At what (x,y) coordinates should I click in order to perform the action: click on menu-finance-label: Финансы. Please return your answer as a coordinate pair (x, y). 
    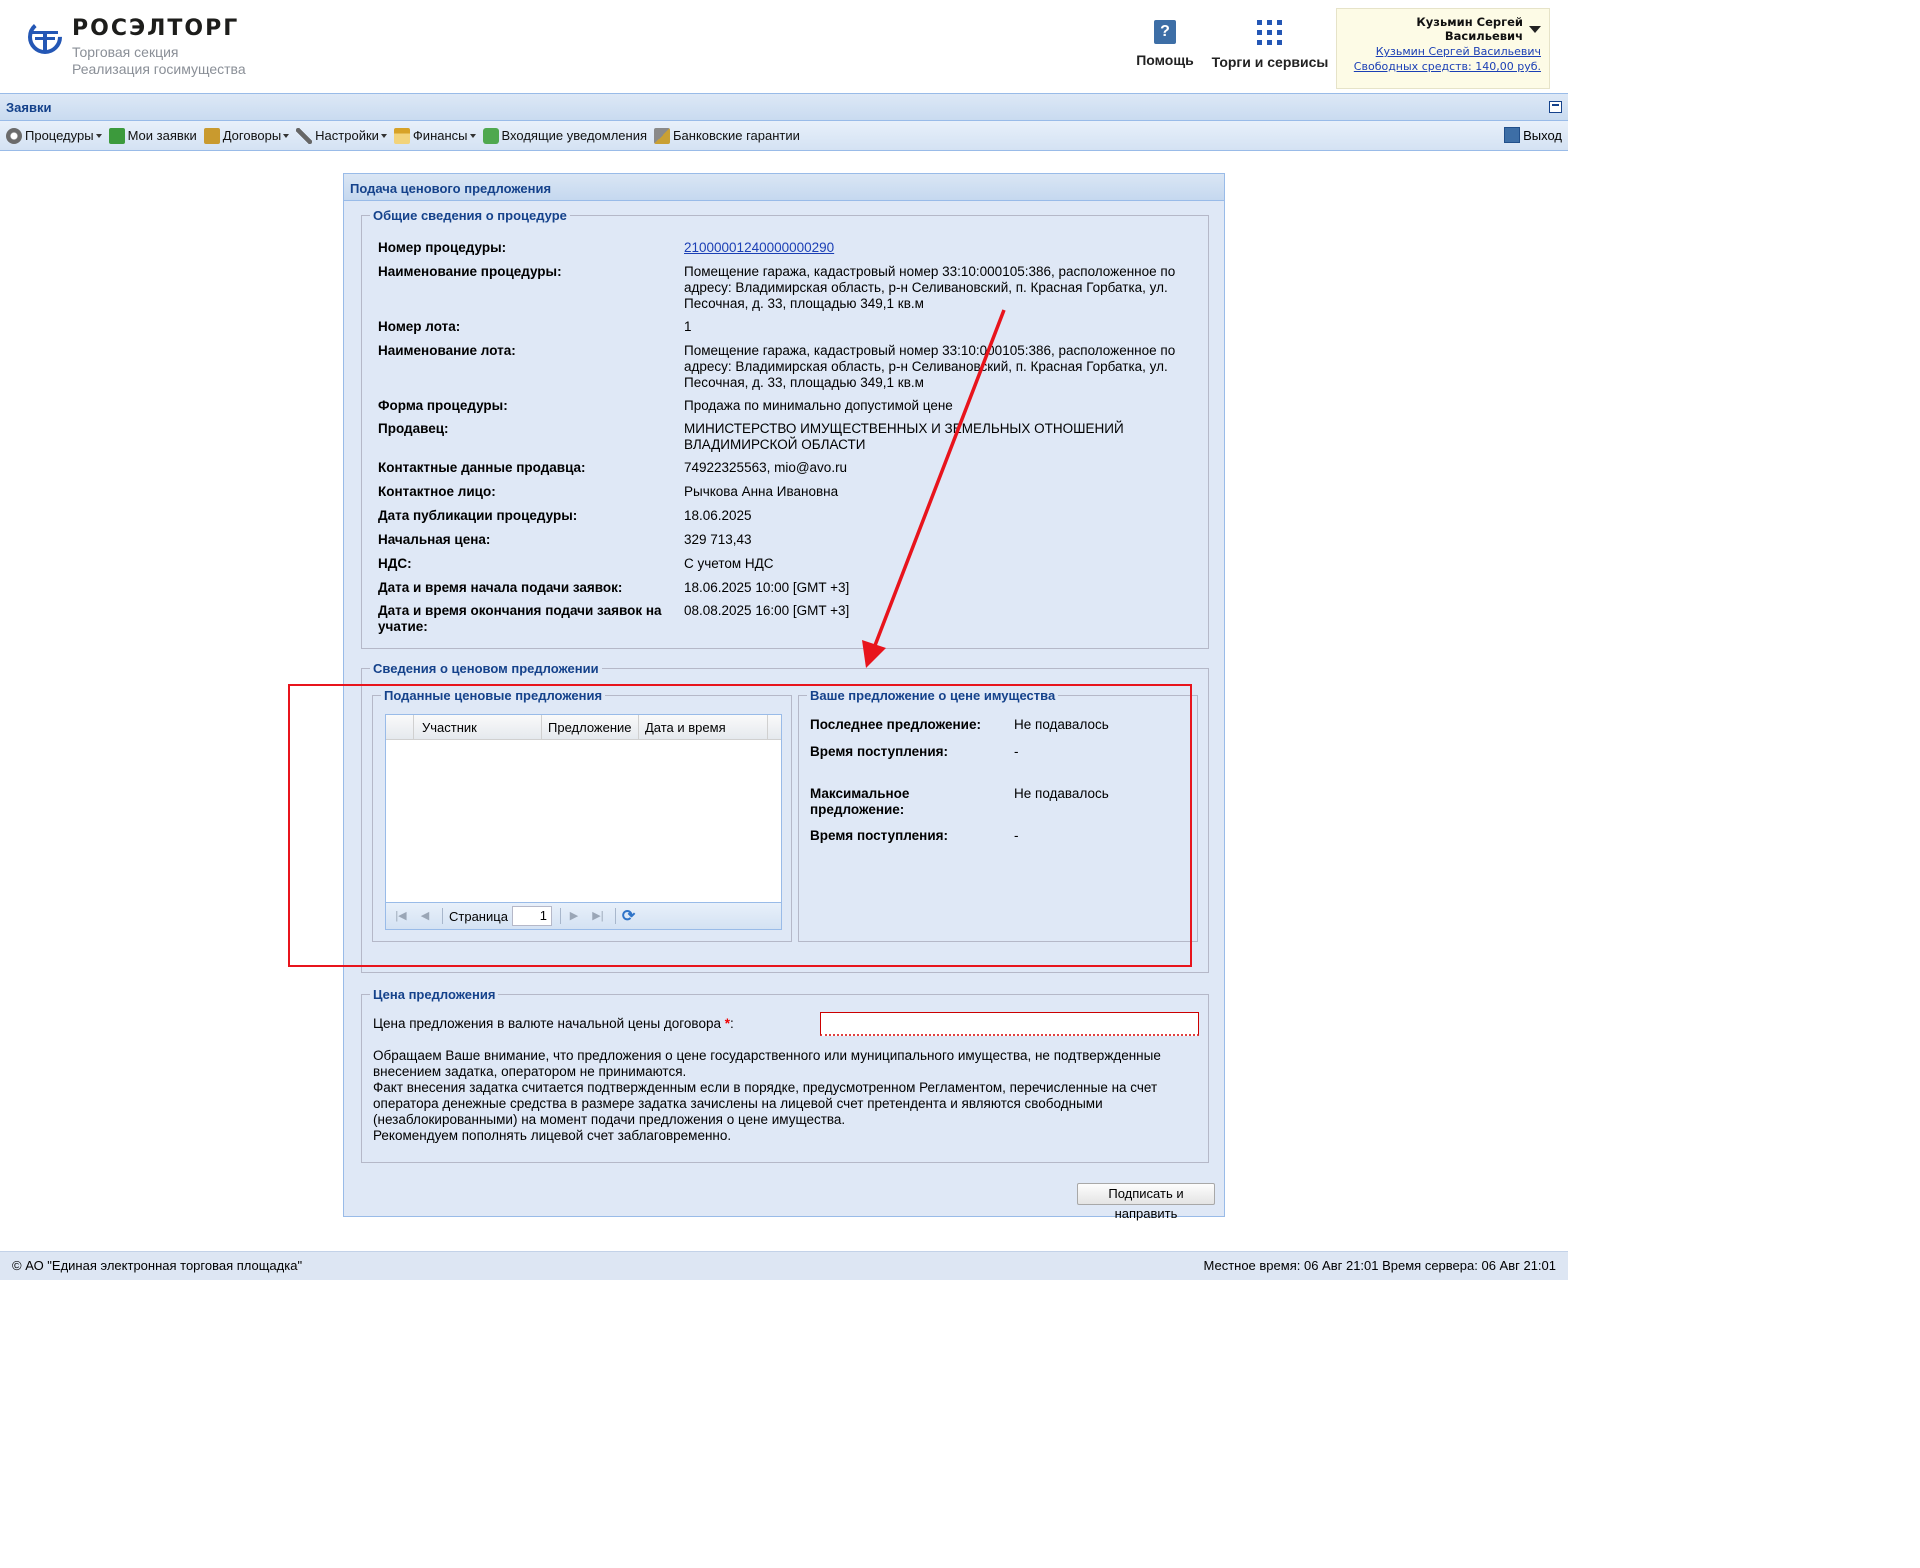
    Looking at the image, I should click on (440, 135).